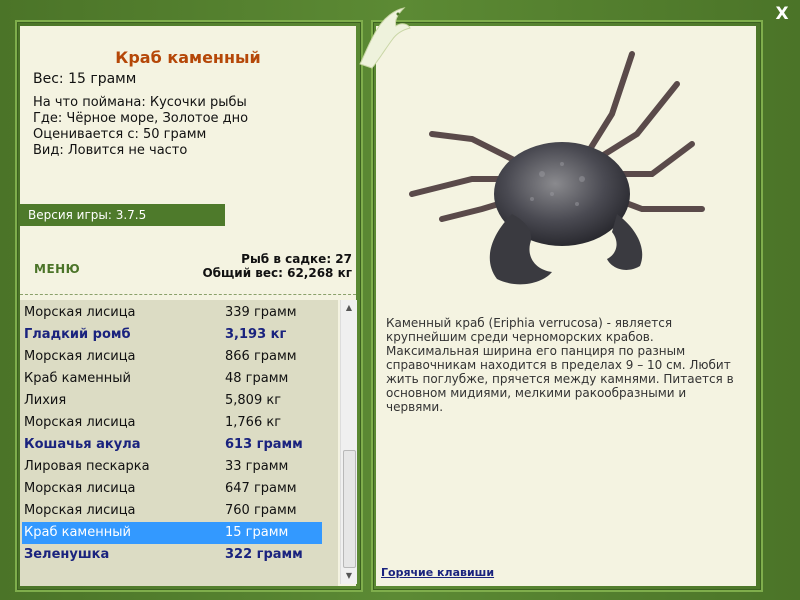  I want to click on list-item-weight: 5,809 кг, so click(253, 400).